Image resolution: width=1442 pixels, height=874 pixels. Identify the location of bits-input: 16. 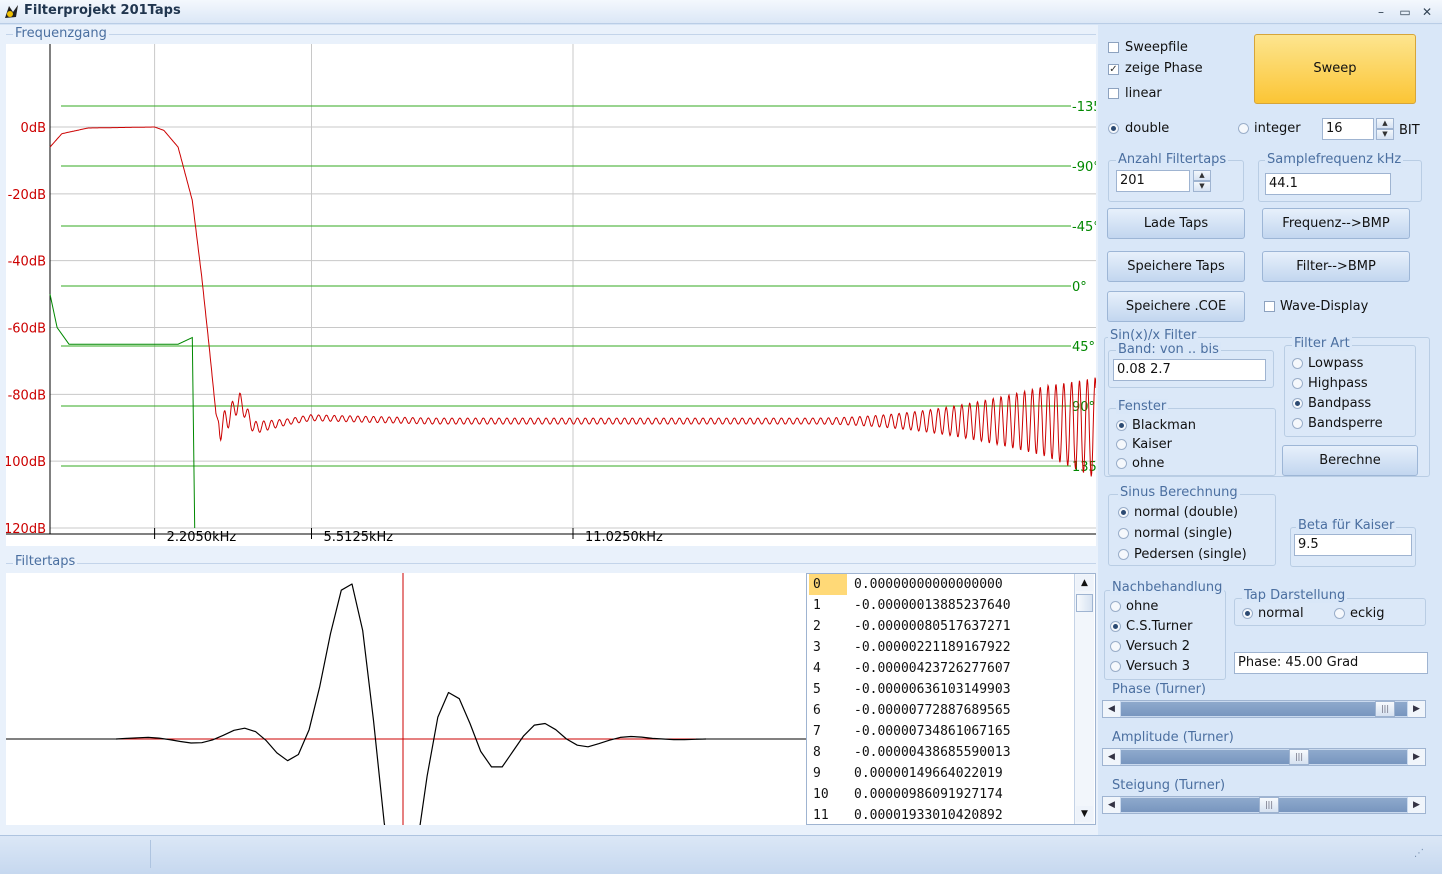
(1348, 129).